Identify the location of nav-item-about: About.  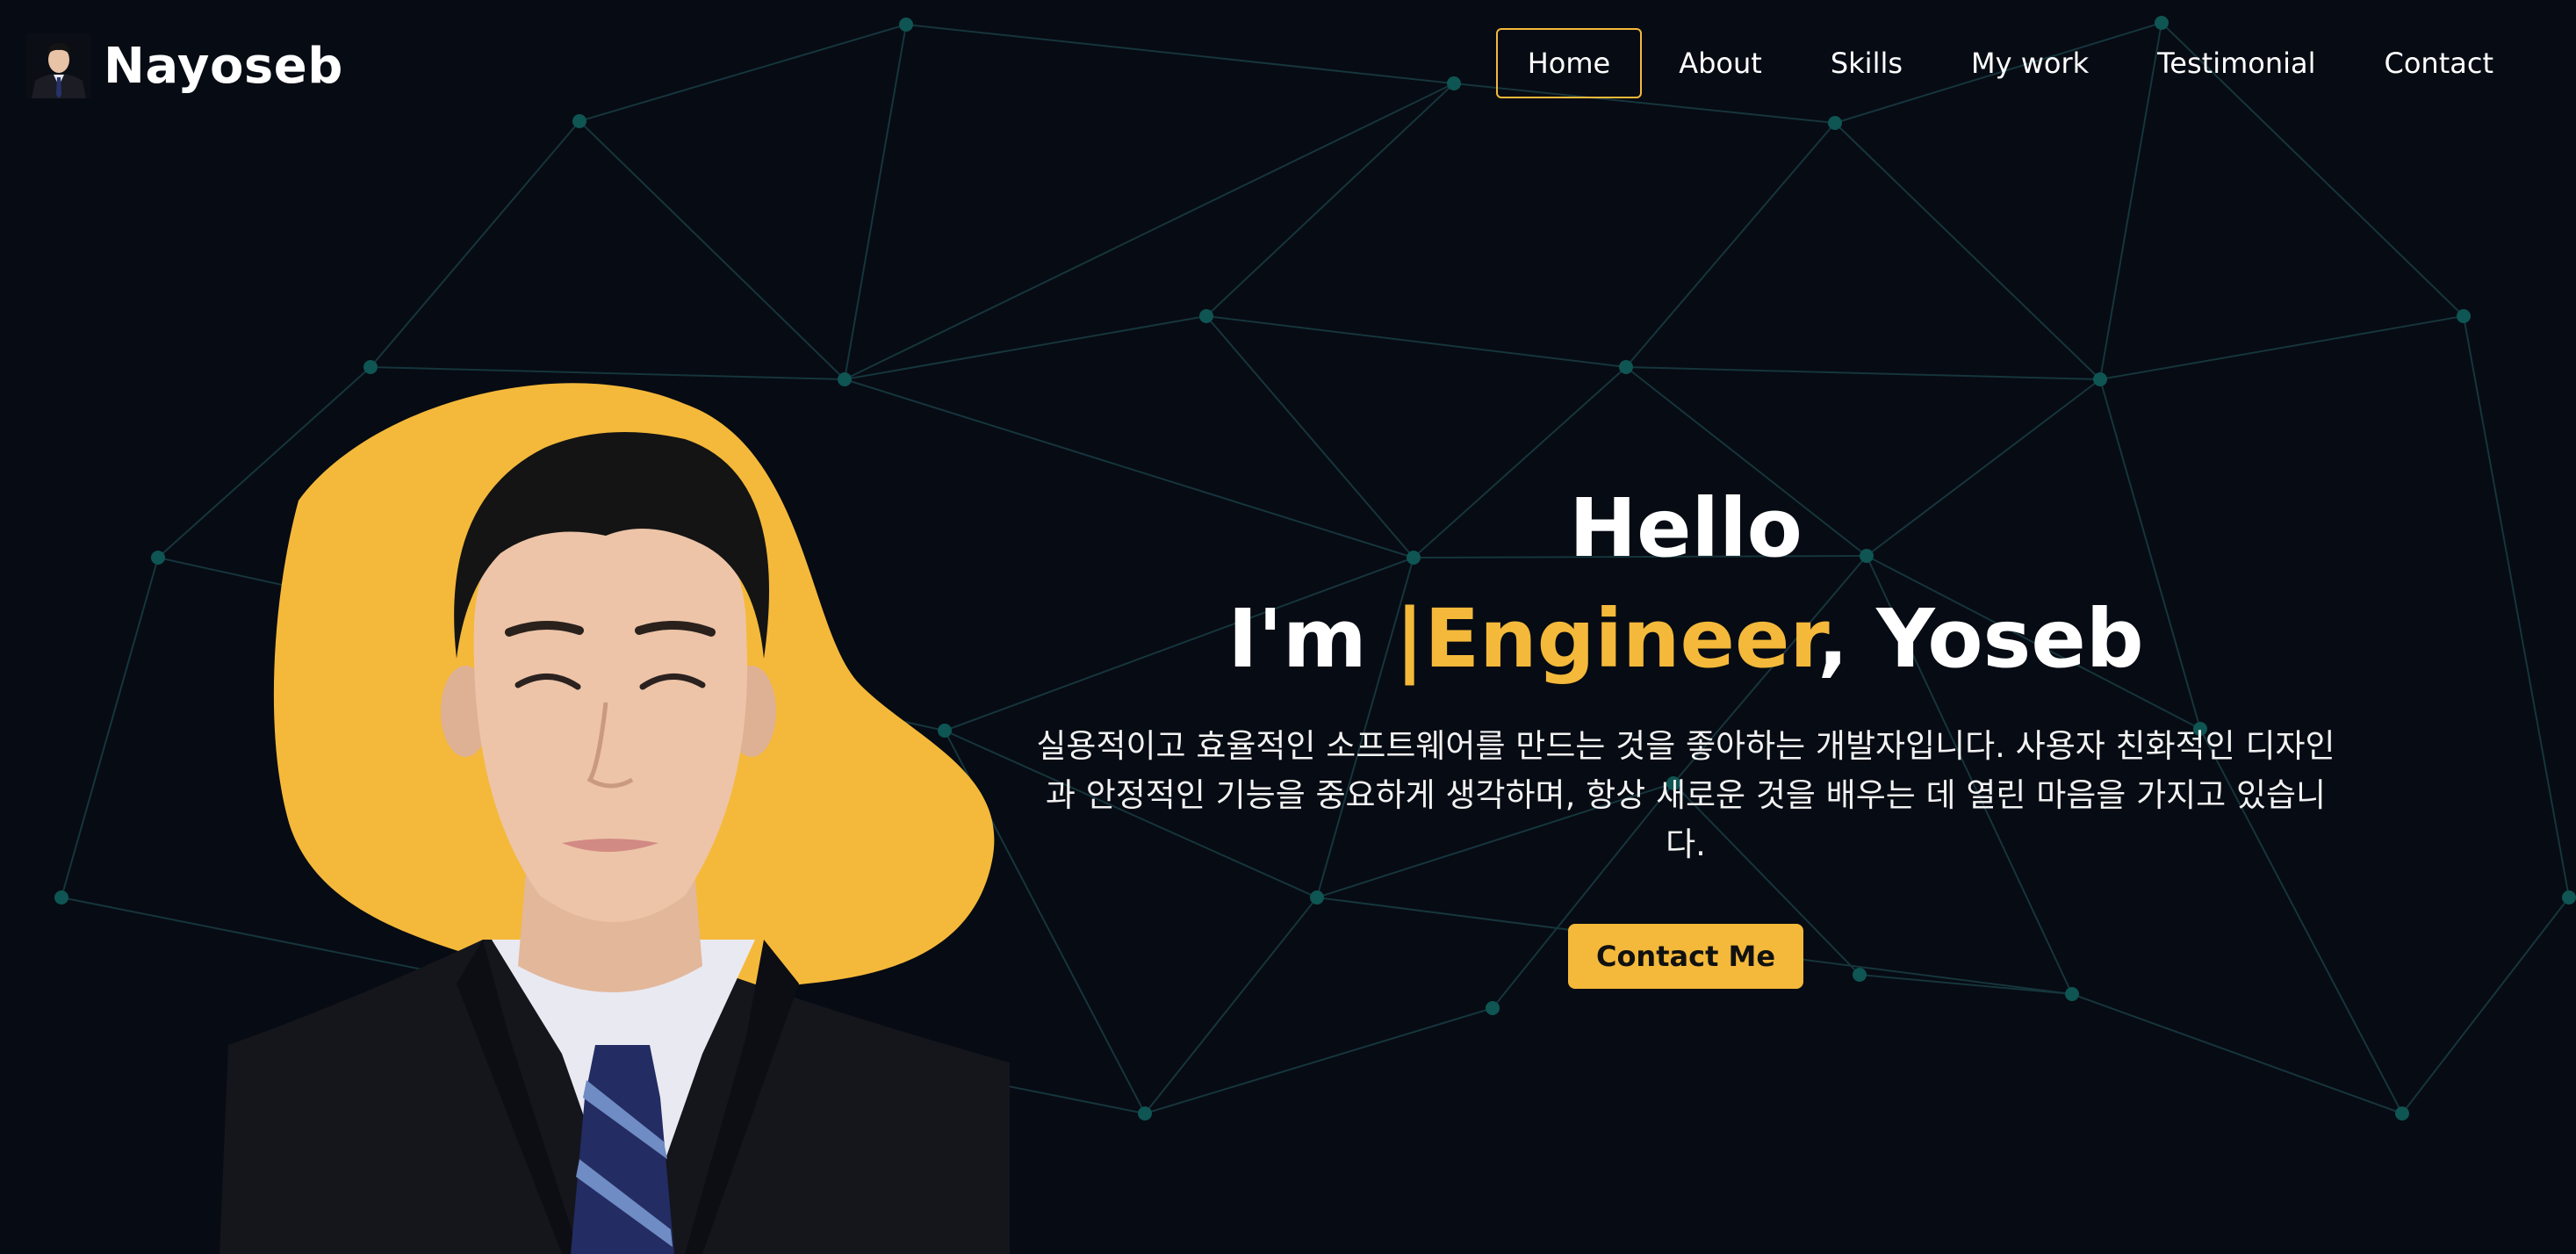
(1720, 63).